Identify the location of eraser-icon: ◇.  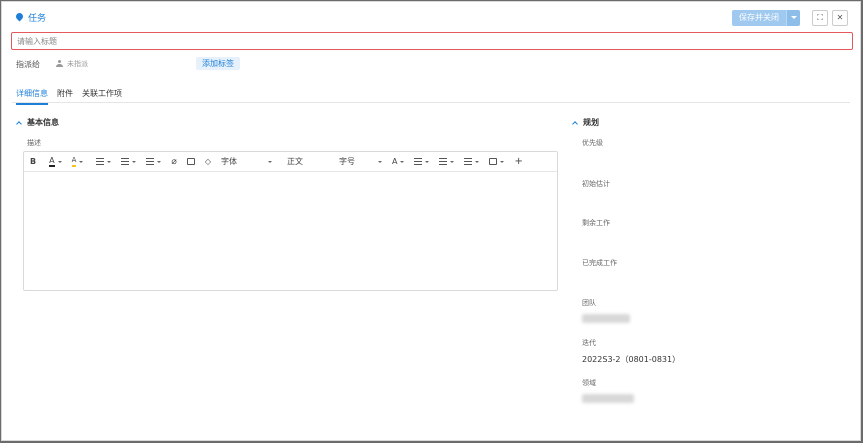
(207, 161).